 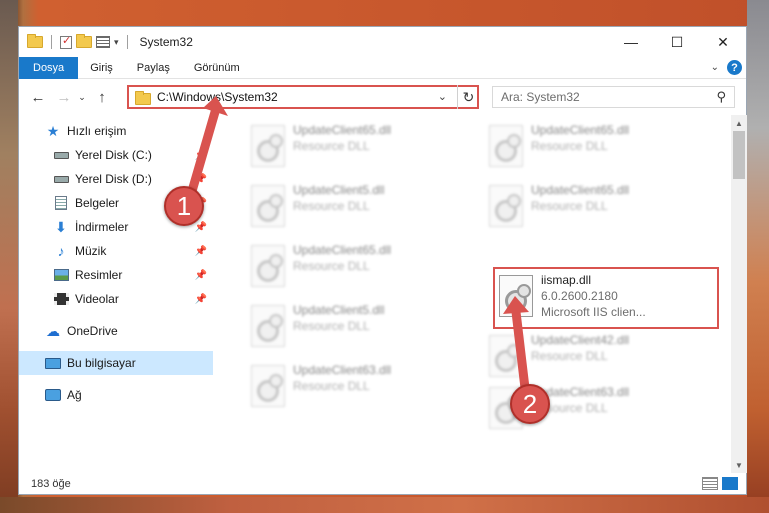 I want to click on step-1-badge: 1, so click(x=184, y=206).